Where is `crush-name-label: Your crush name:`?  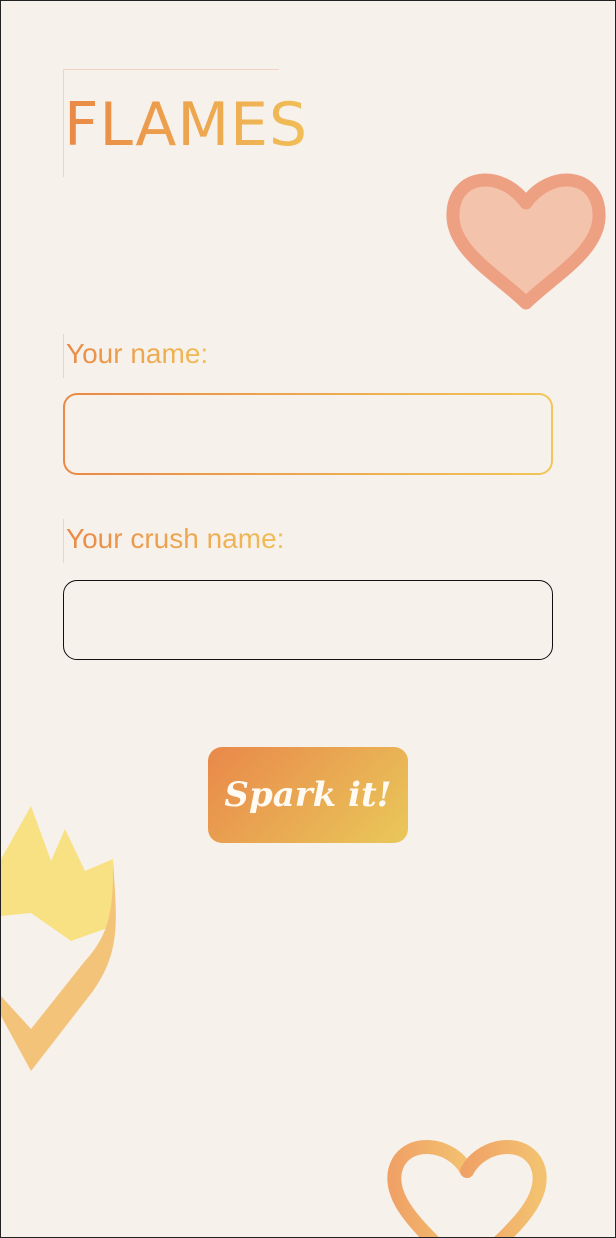
crush-name-label: Your crush name: is located at coordinates (173, 541).